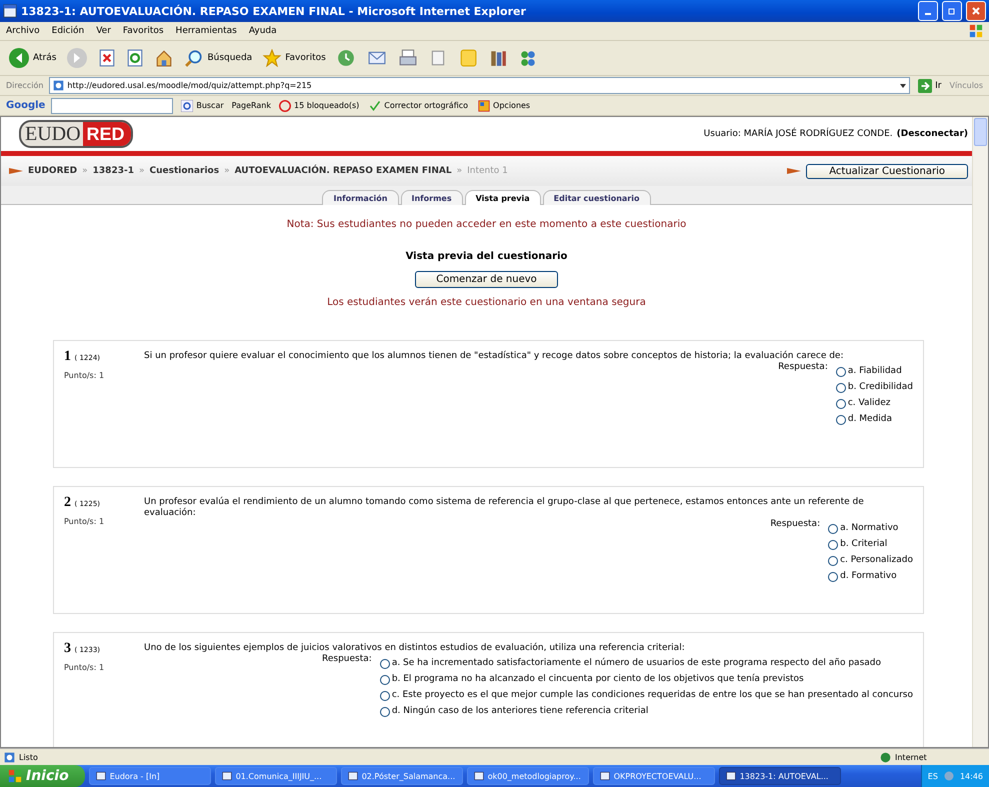 The height and width of the screenshot is (787, 989). Describe the element at coordinates (928, 11) in the screenshot. I see `minimize-button` at that location.